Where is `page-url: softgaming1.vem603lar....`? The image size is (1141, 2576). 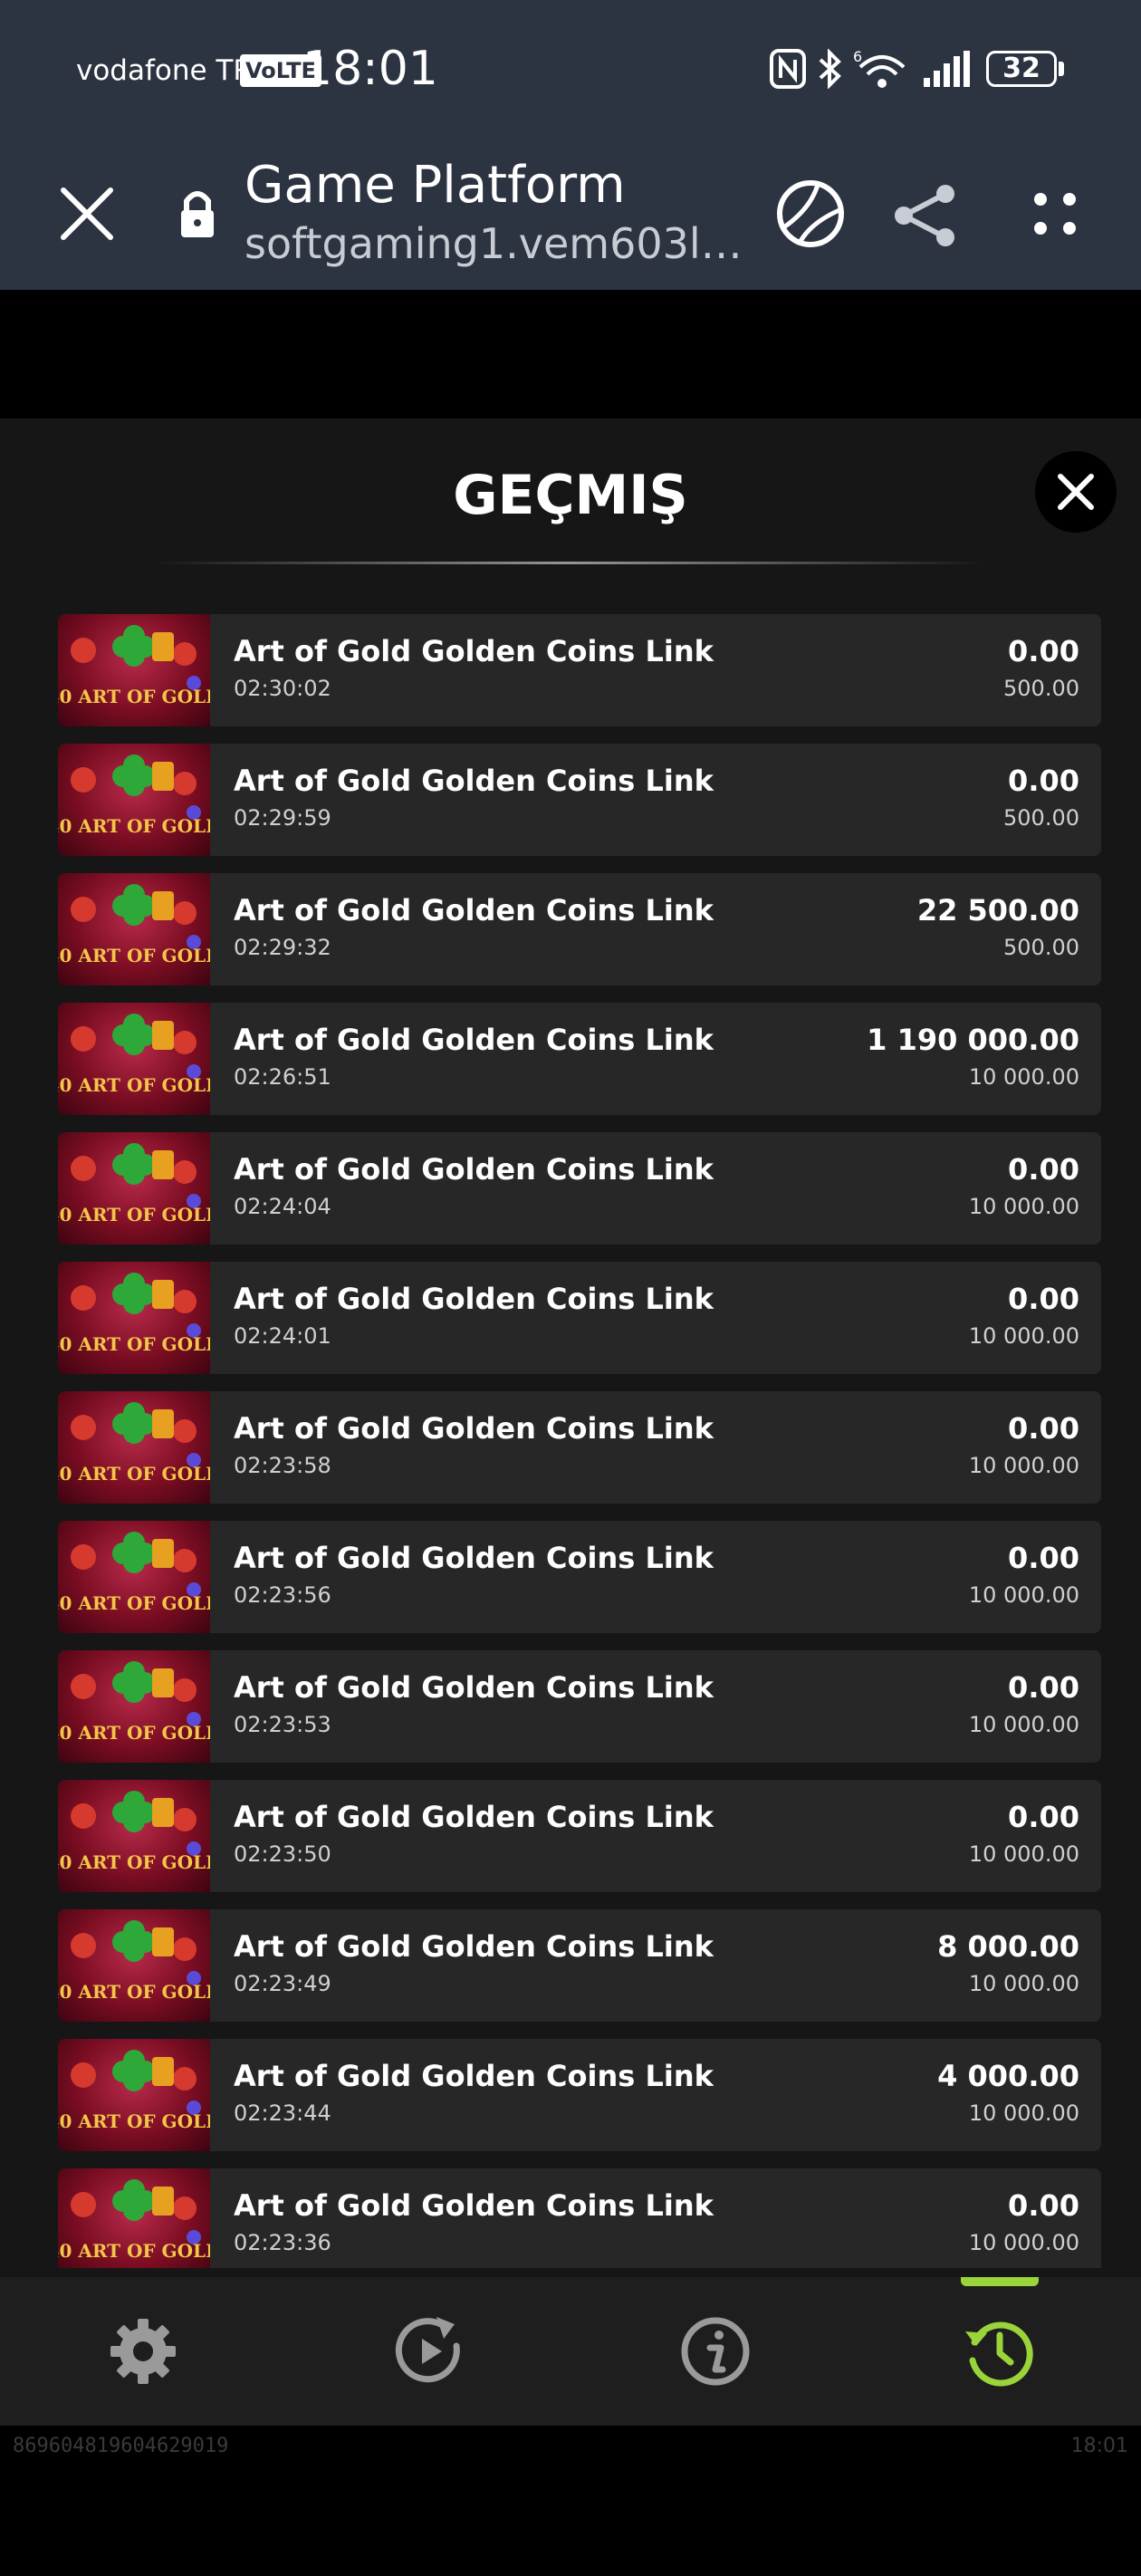 page-url: softgaming1.vem603lar.... is located at coordinates (498, 246).